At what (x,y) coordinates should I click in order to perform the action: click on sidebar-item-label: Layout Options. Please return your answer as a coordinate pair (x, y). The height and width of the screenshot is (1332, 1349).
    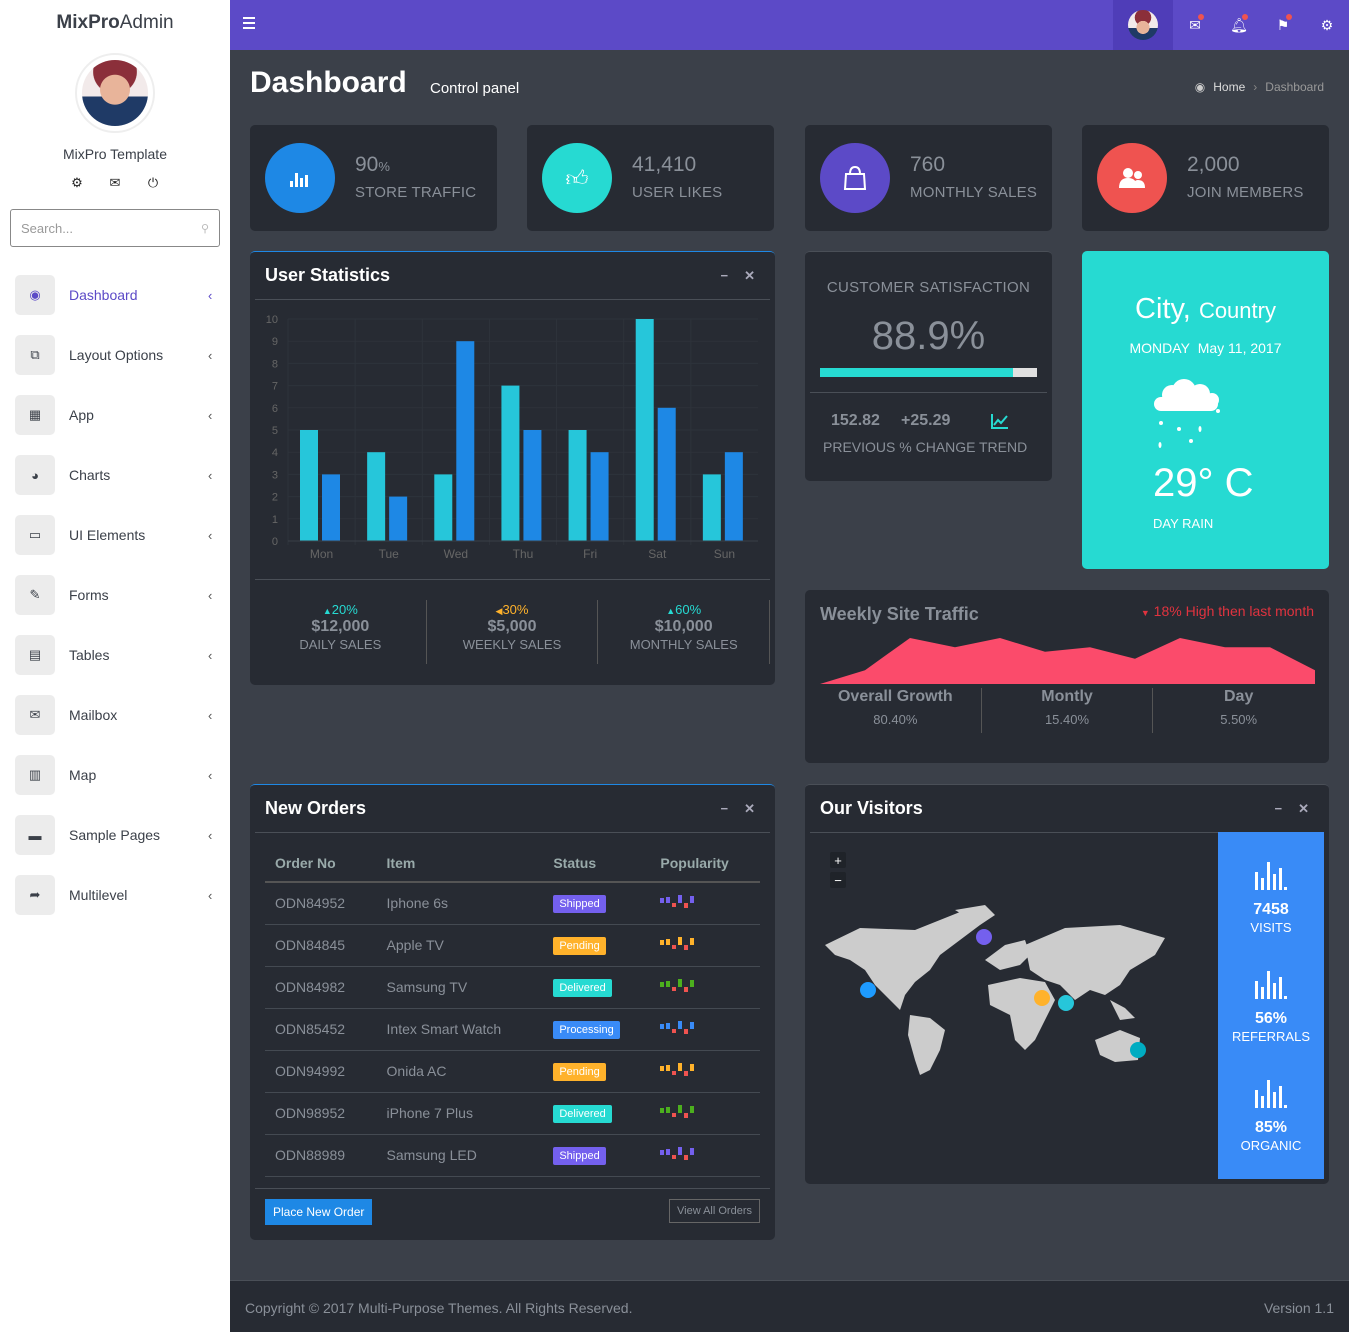
    Looking at the image, I should click on (116, 355).